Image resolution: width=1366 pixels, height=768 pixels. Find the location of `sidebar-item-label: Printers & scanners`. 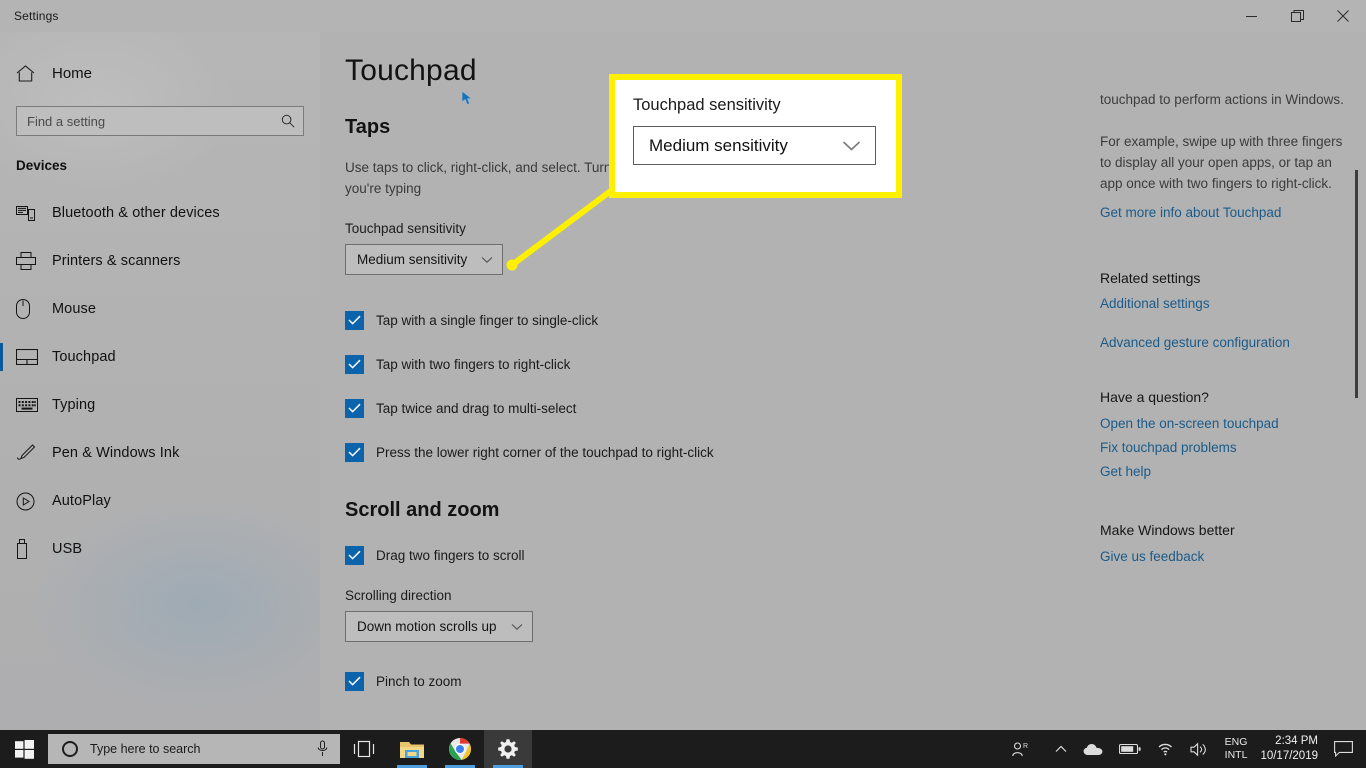

sidebar-item-label: Printers & scanners is located at coordinates (116, 261).